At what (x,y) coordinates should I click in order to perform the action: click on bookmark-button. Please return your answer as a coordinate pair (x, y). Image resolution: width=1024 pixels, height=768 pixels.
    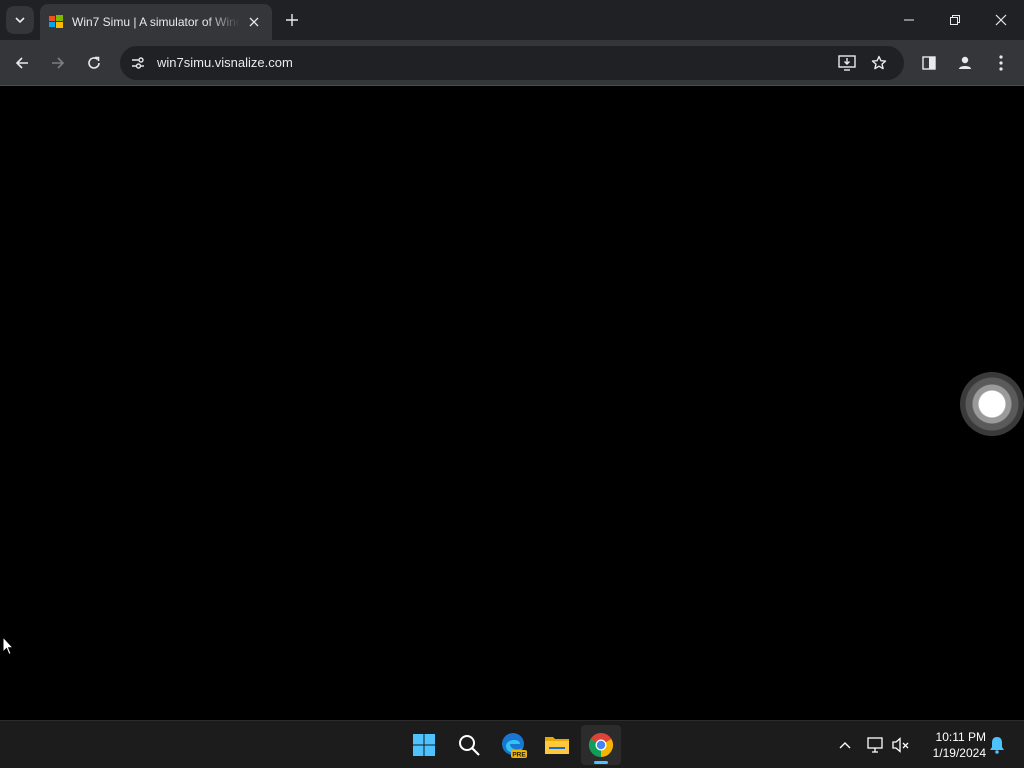
    Looking at the image, I should click on (879, 63).